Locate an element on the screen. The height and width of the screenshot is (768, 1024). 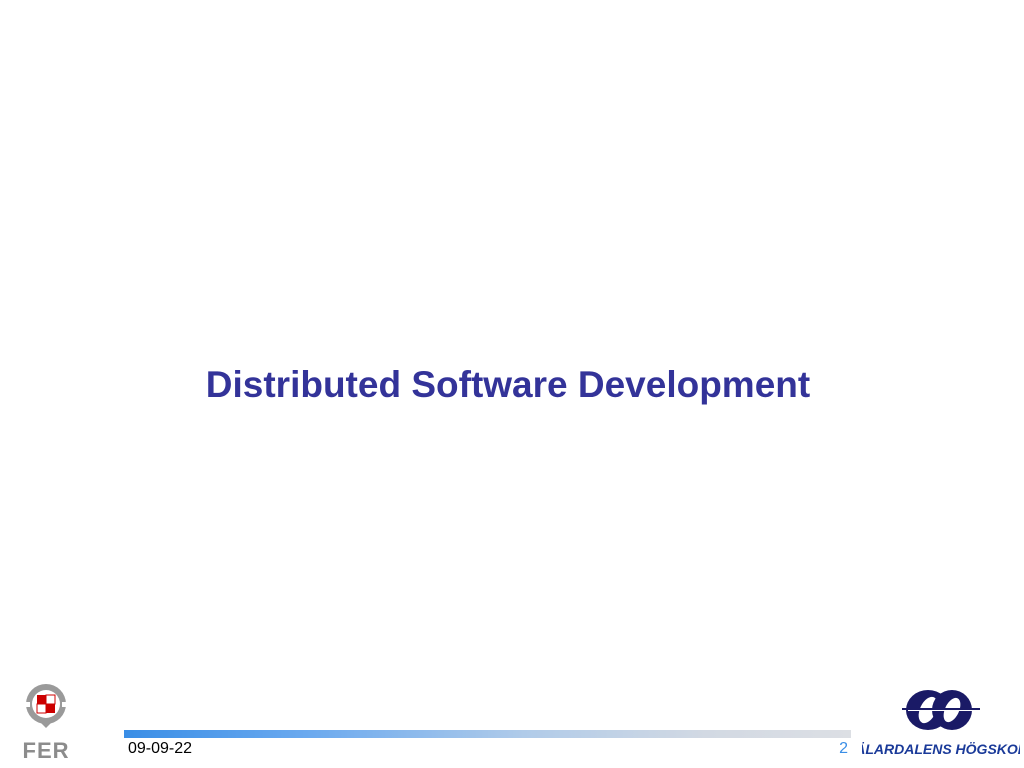
mdh-logo: MÄLARDALENS HÖGSKOLA is located at coordinates (934, 724).